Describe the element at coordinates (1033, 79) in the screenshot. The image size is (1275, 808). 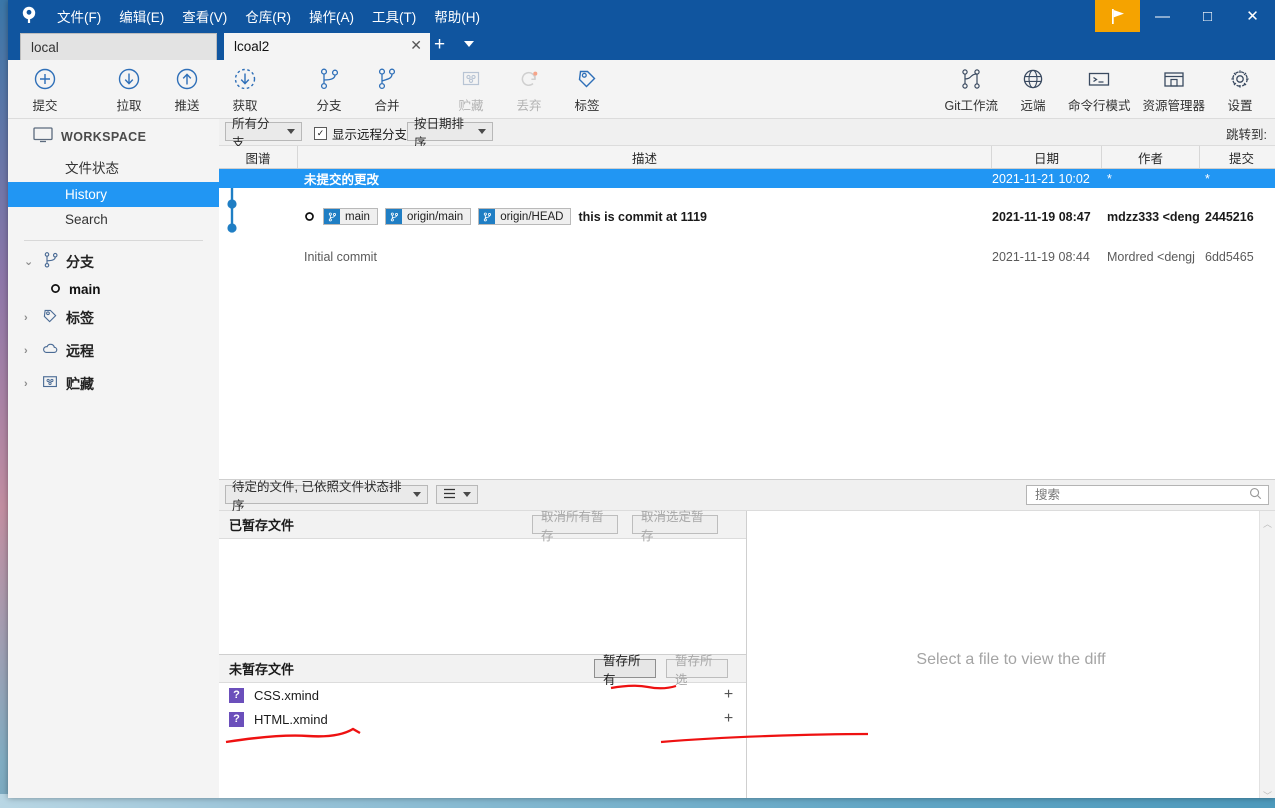
I see `globe-icon` at that location.